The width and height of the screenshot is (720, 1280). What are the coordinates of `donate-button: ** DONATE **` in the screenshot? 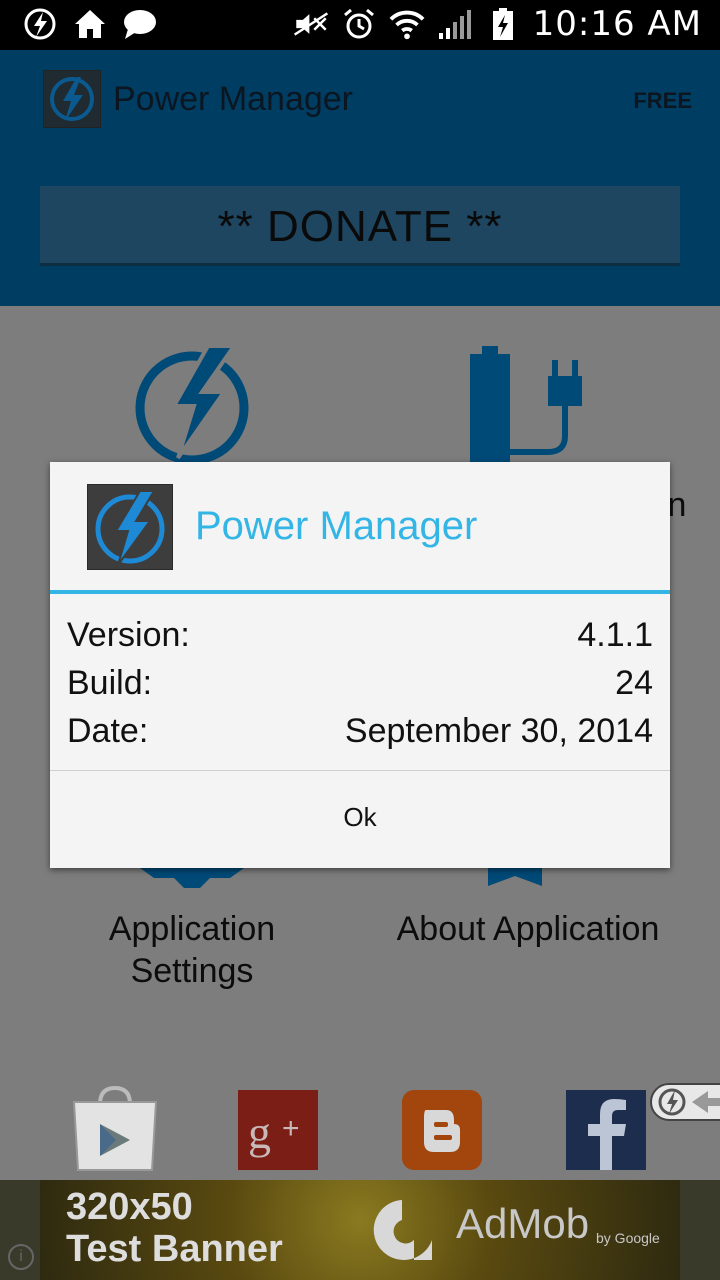 It's located at (360, 226).